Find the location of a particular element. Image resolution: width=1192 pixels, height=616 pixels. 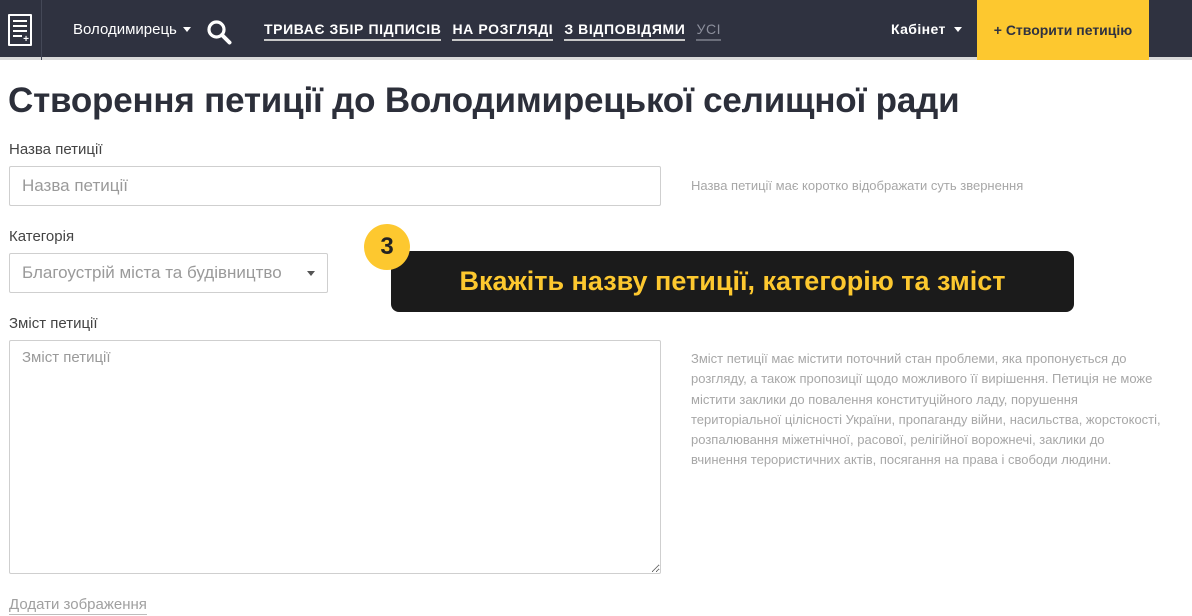

cabinet-label: Кабінет is located at coordinates (918, 29).